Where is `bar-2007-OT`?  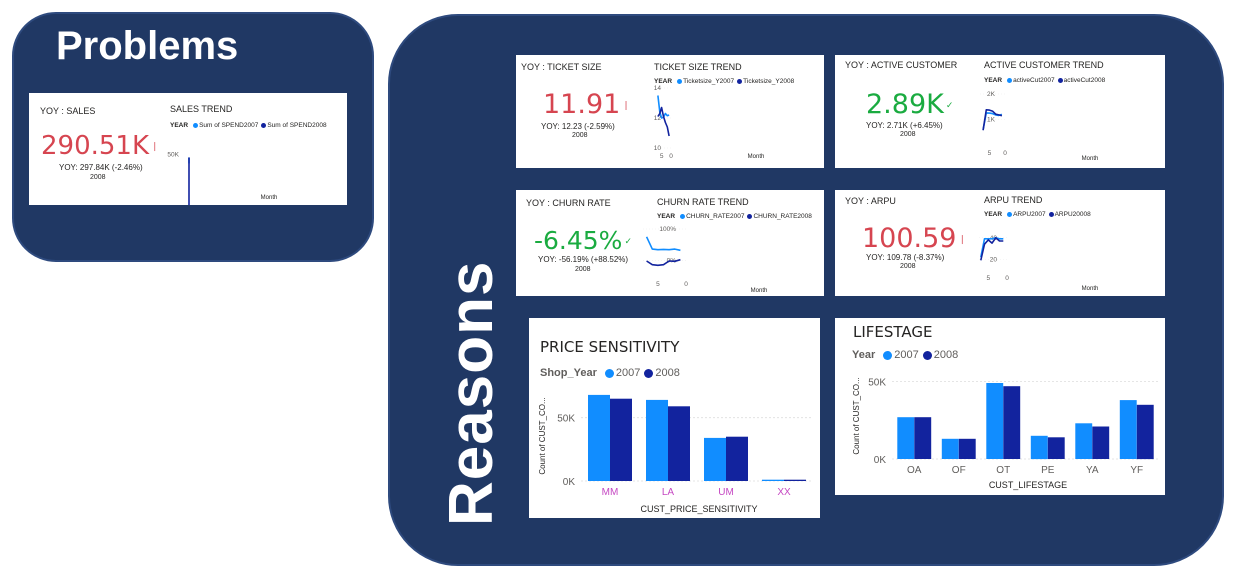
bar-2007-OT is located at coordinates (995, 421).